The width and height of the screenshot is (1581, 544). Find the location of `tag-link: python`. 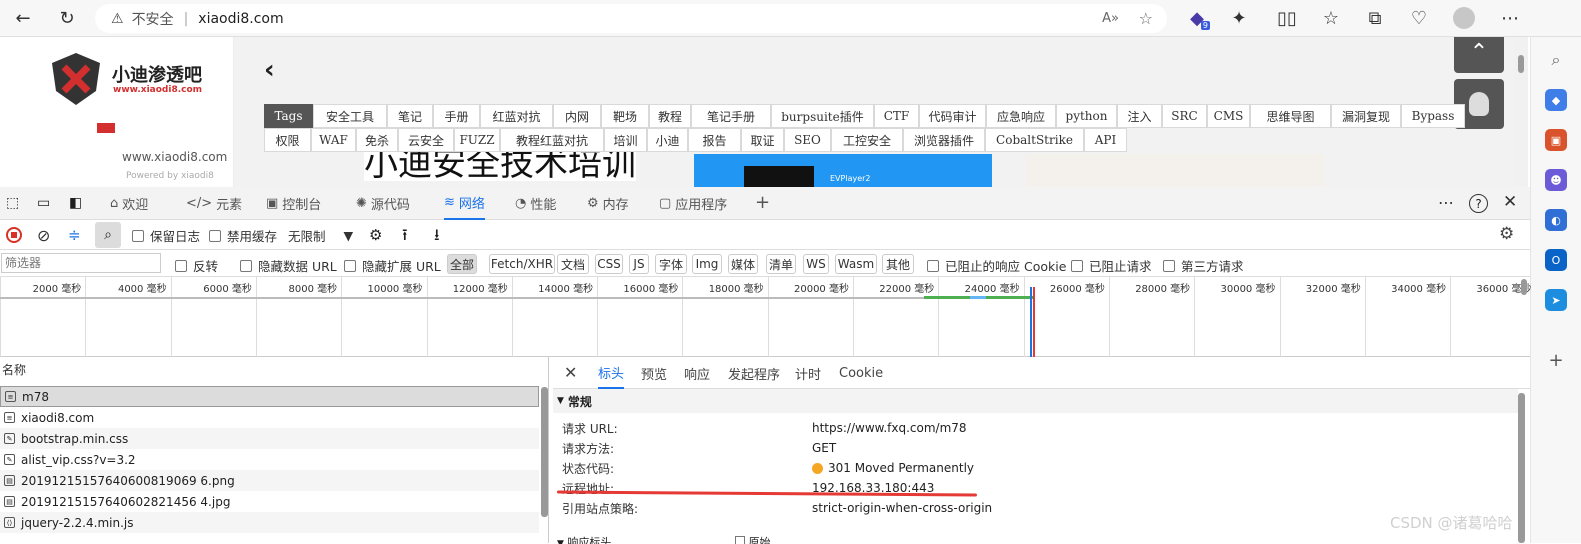

tag-link: python is located at coordinates (1086, 116).